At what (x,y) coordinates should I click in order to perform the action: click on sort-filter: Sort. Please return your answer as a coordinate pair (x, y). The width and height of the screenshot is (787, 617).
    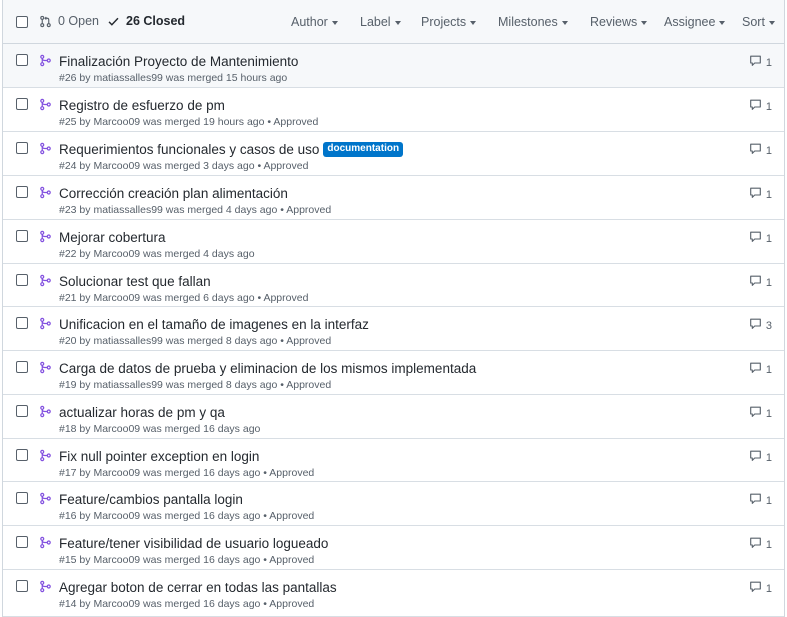
    Looking at the image, I should click on (758, 22).